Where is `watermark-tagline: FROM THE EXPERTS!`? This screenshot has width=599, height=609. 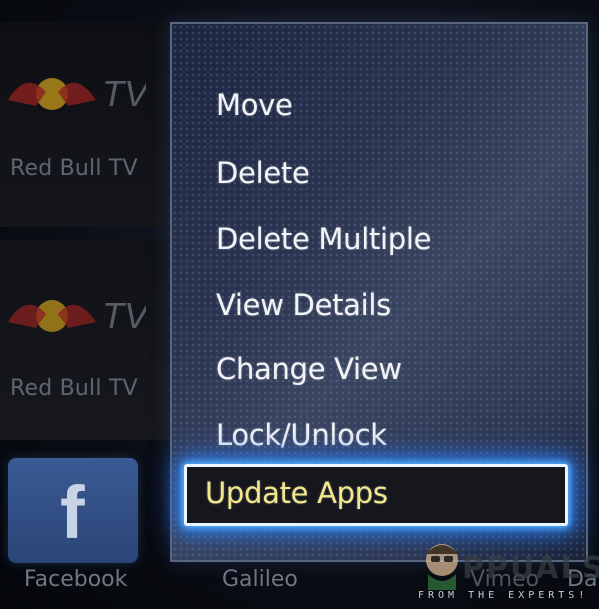 watermark-tagline: FROM THE EXPERTS! is located at coordinates (503, 595).